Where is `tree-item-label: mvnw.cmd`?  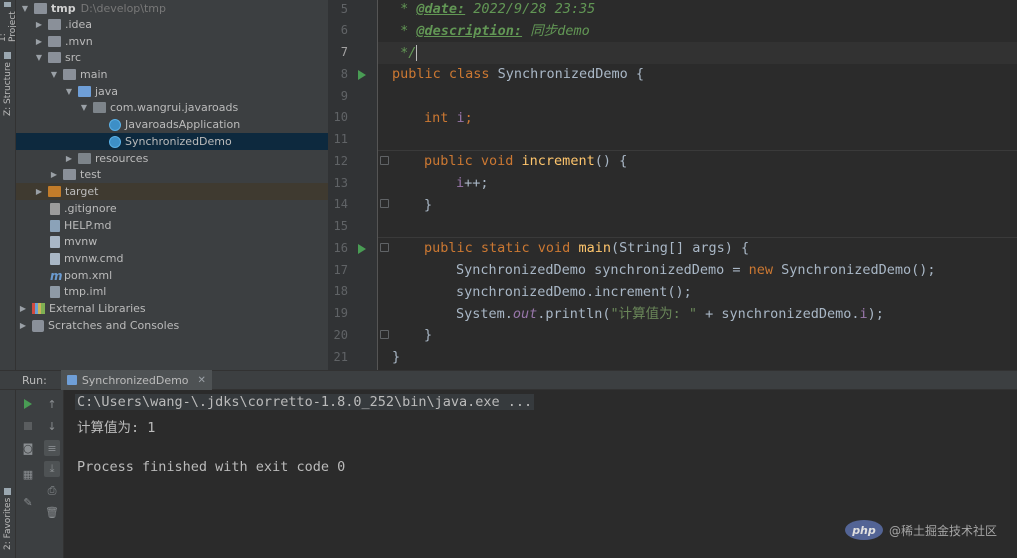
tree-item-label: mvnw.cmd is located at coordinates (94, 258).